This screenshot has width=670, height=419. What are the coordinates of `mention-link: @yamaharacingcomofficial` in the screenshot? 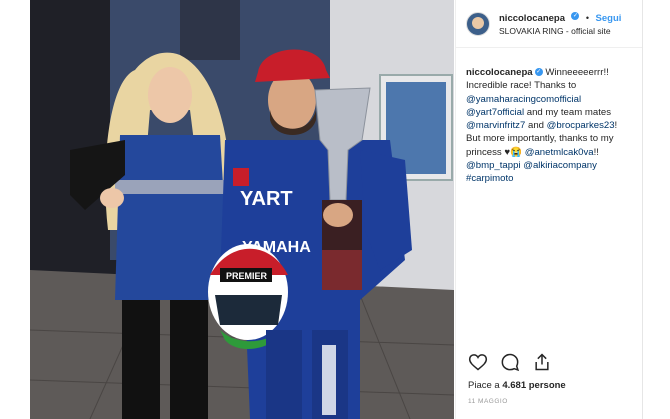 It's located at (523, 99).